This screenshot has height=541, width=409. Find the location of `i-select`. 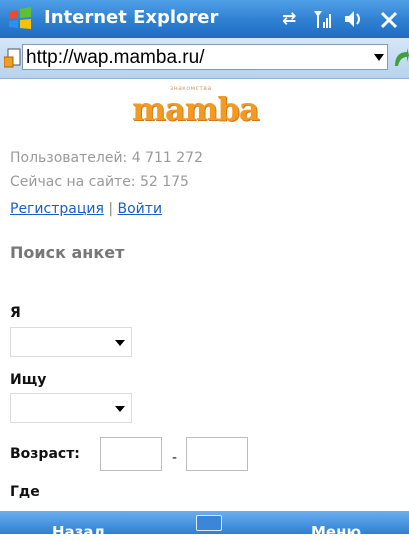

i-select is located at coordinates (71, 342).